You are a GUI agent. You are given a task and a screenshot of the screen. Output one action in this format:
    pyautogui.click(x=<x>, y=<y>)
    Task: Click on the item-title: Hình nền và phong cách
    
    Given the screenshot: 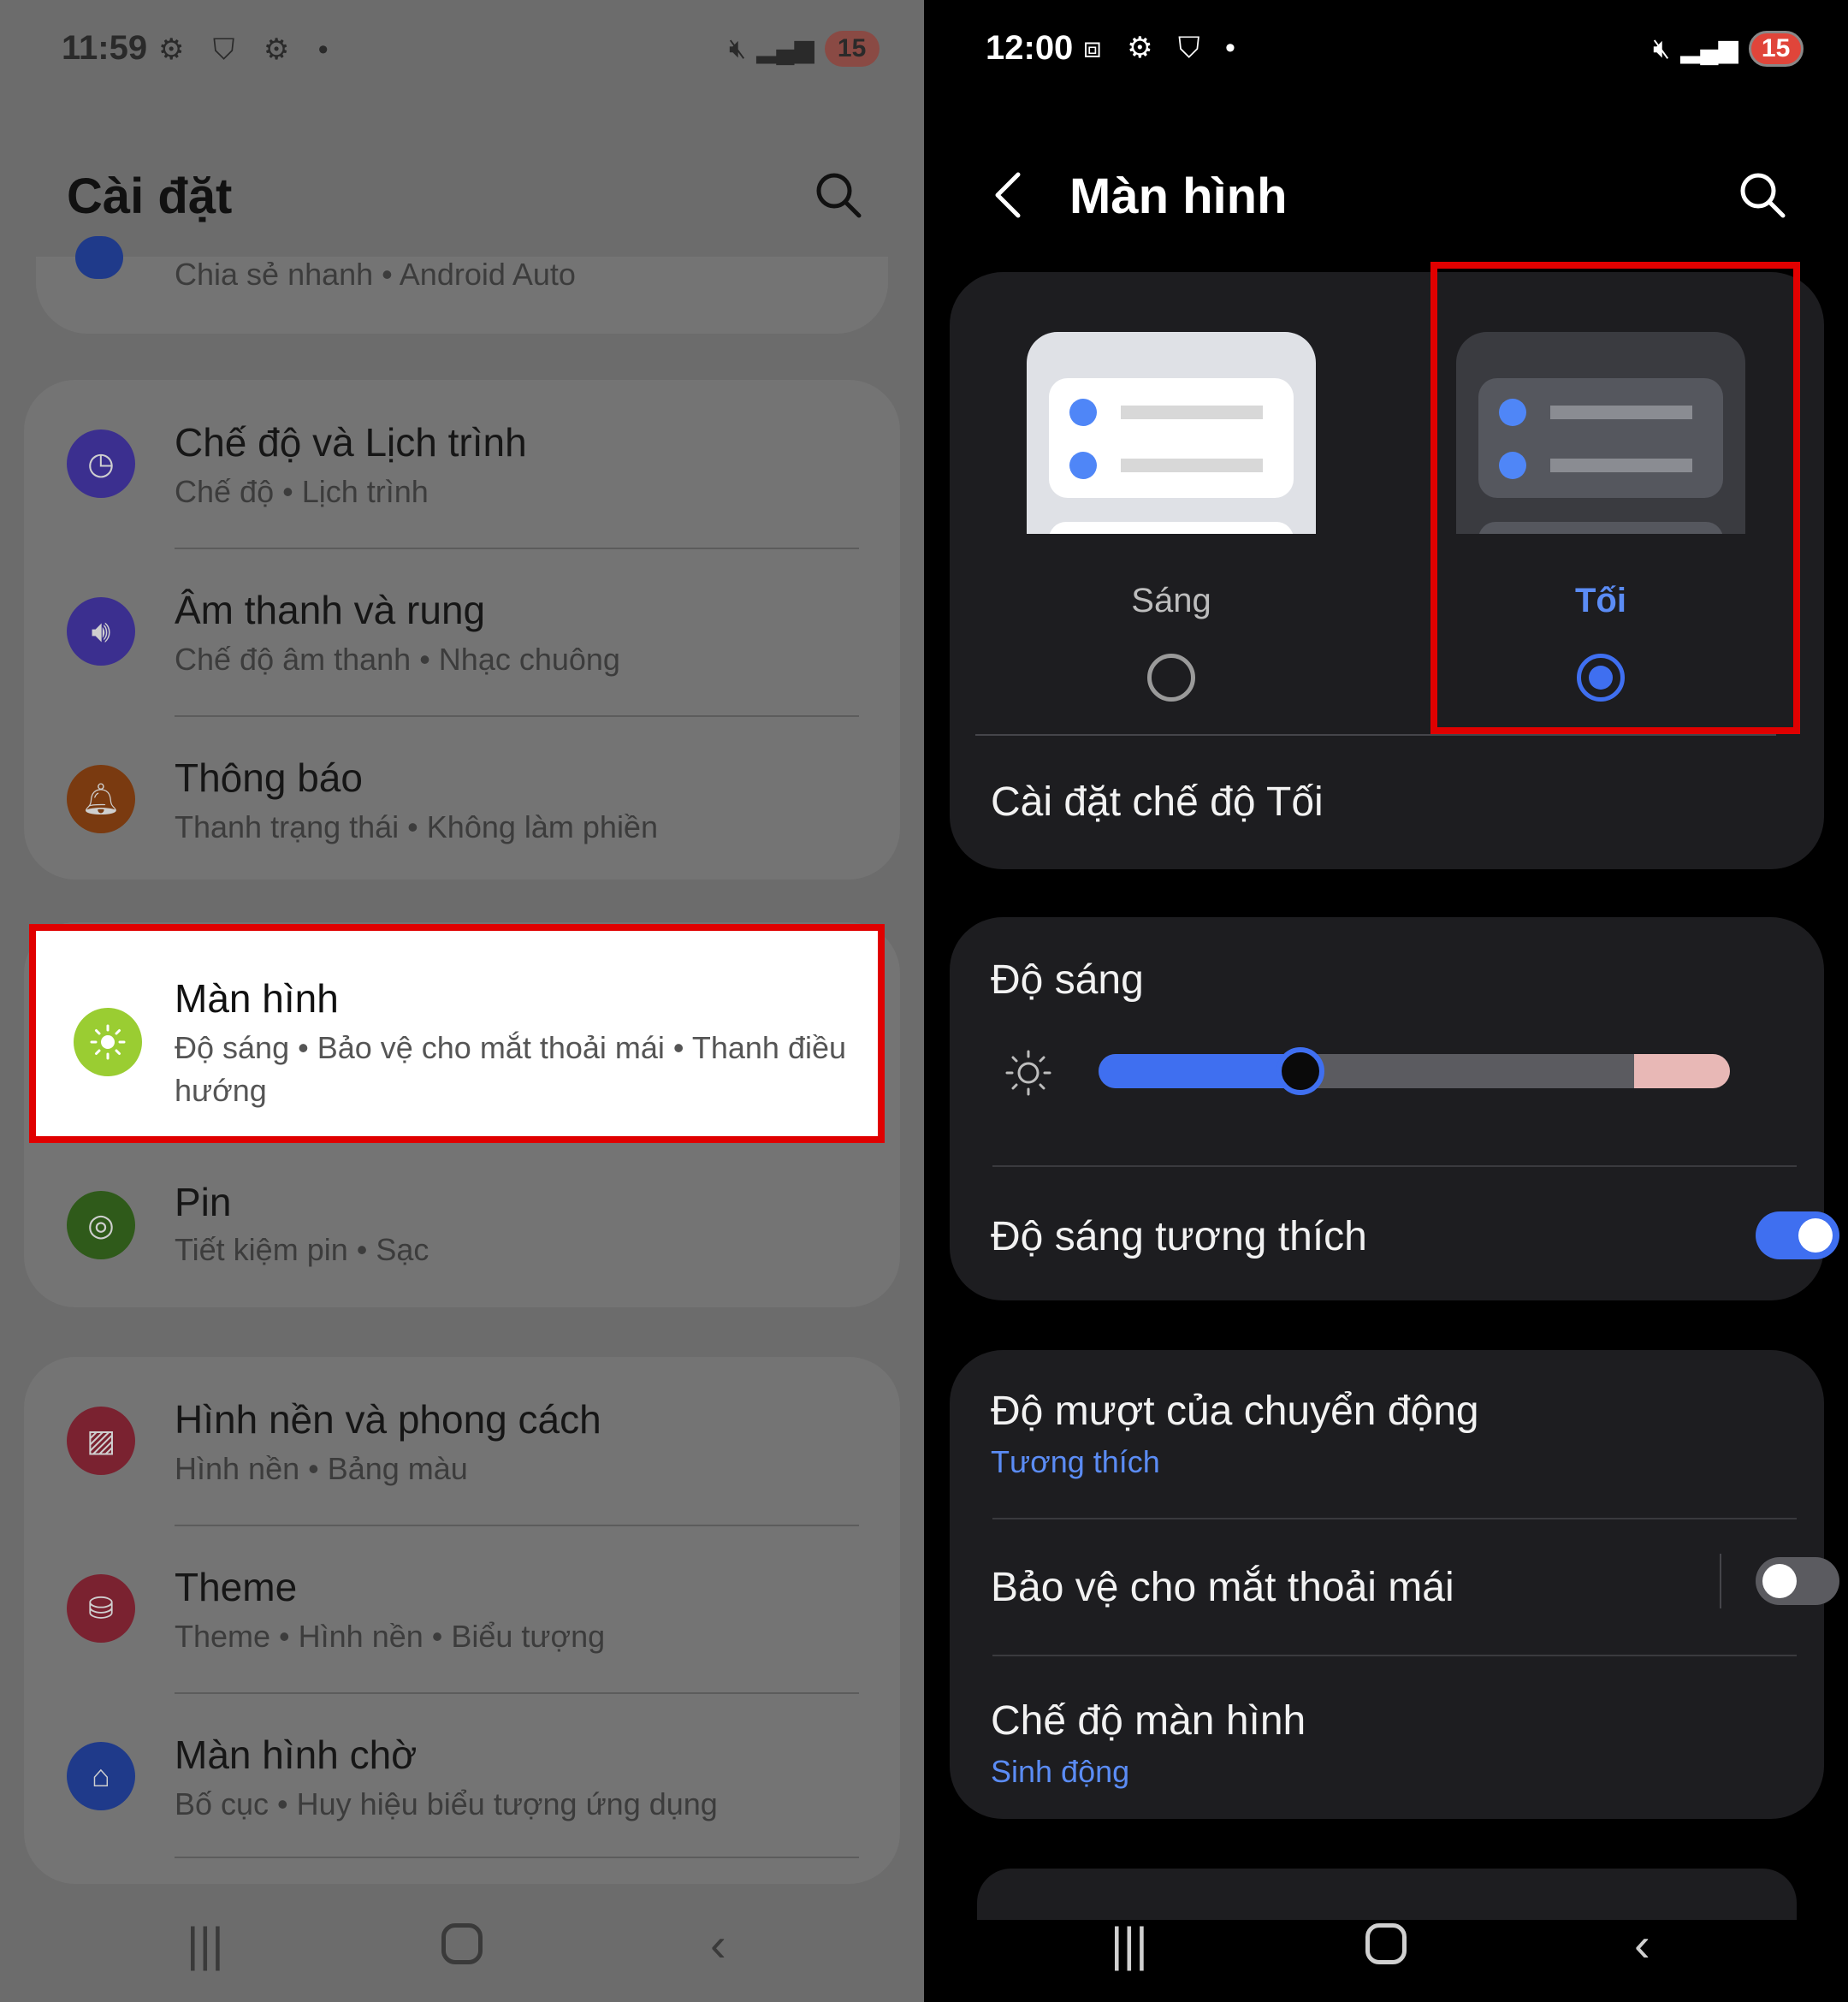 What is the action you would take?
    pyautogui.click(x=388, y=1419)
    